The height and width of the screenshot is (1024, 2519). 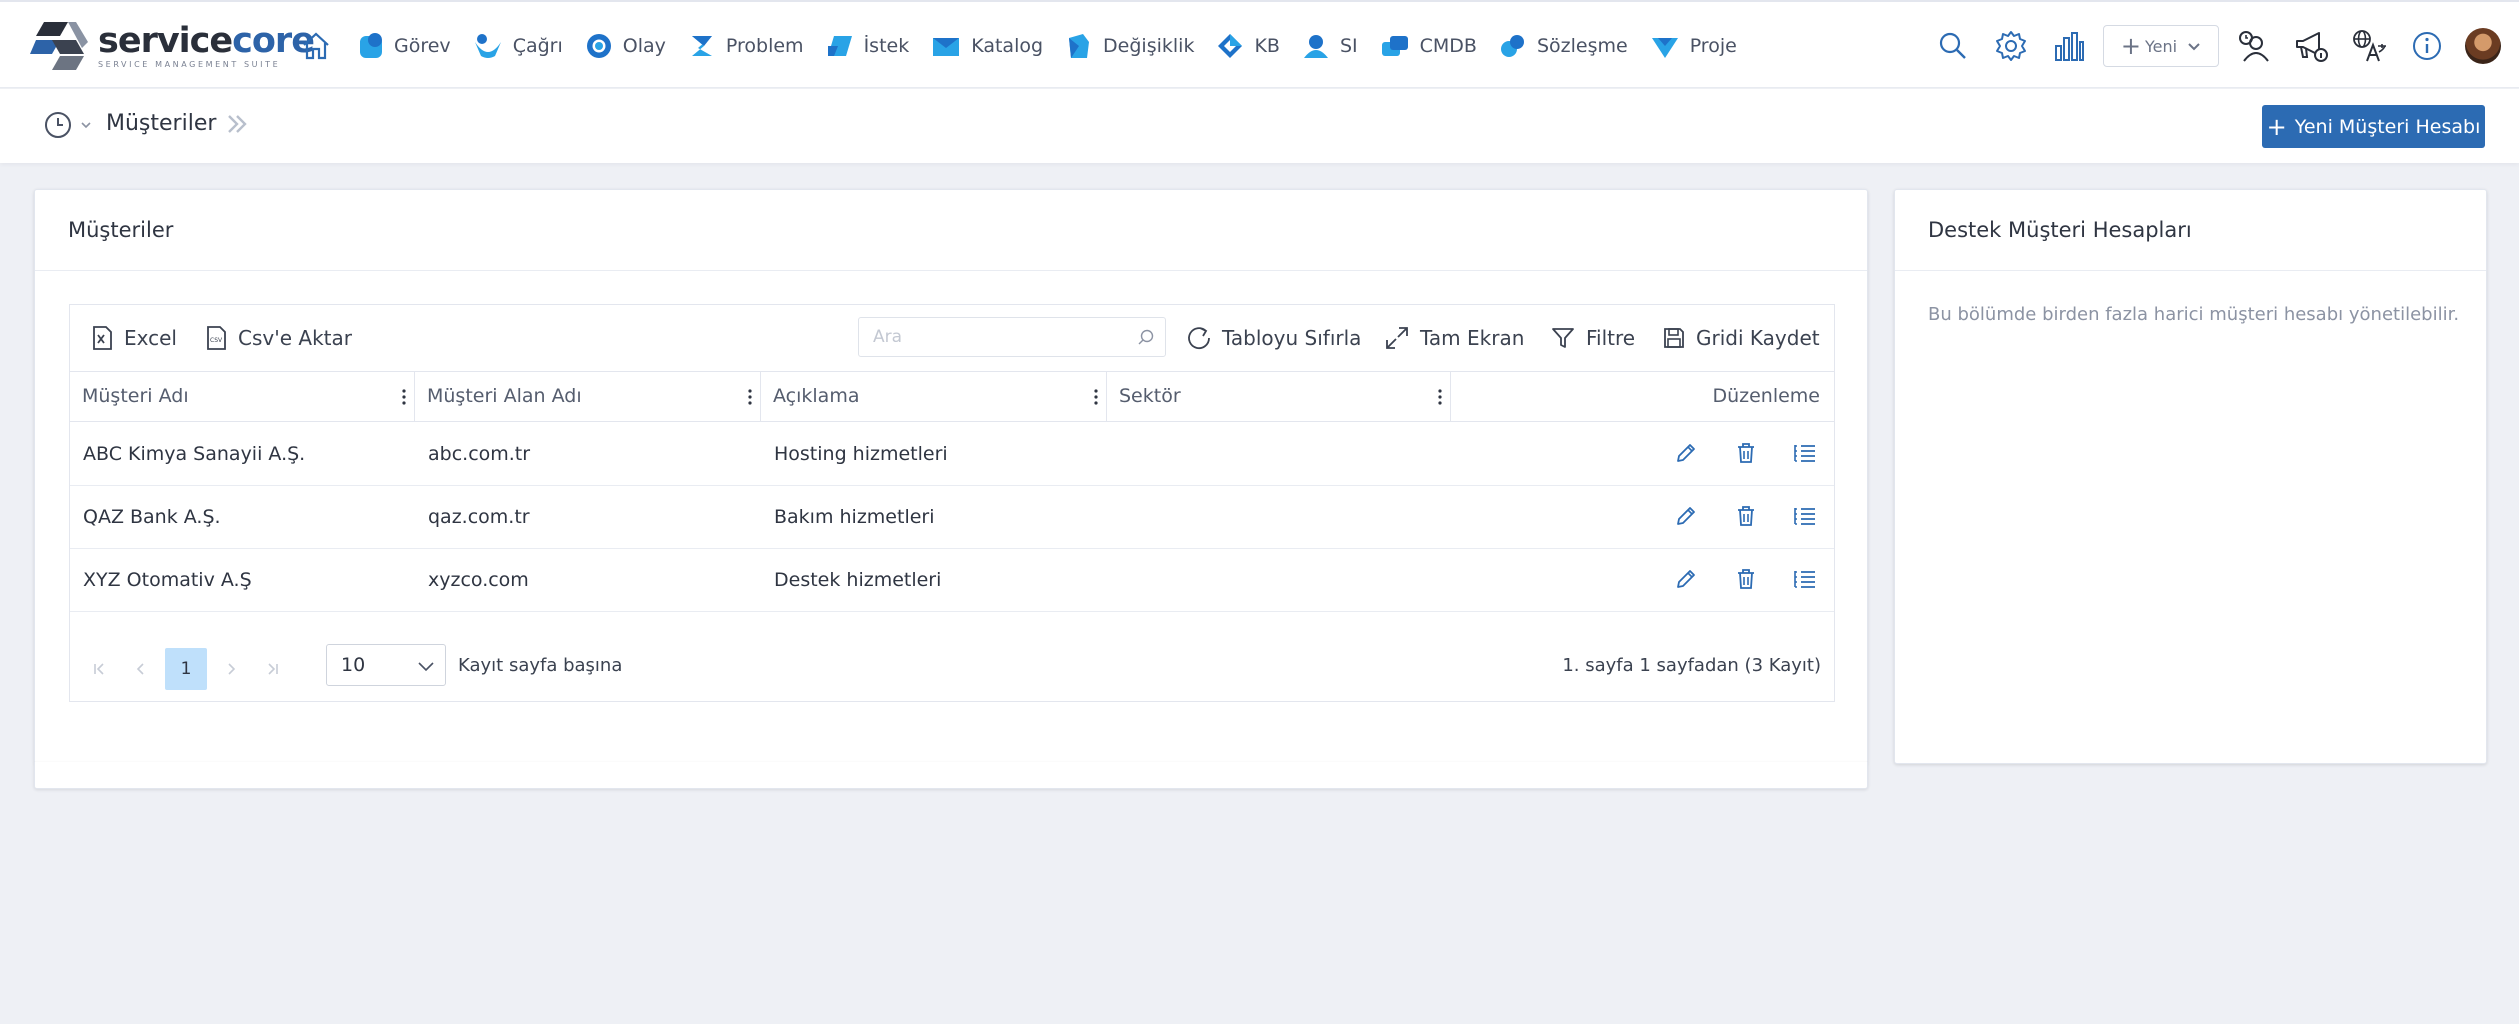 What do you see at coordinates (1472, 338) in the screenshot?
I see `fullscreen-label: Tam Ekran` at bounding box center [1472, 338].